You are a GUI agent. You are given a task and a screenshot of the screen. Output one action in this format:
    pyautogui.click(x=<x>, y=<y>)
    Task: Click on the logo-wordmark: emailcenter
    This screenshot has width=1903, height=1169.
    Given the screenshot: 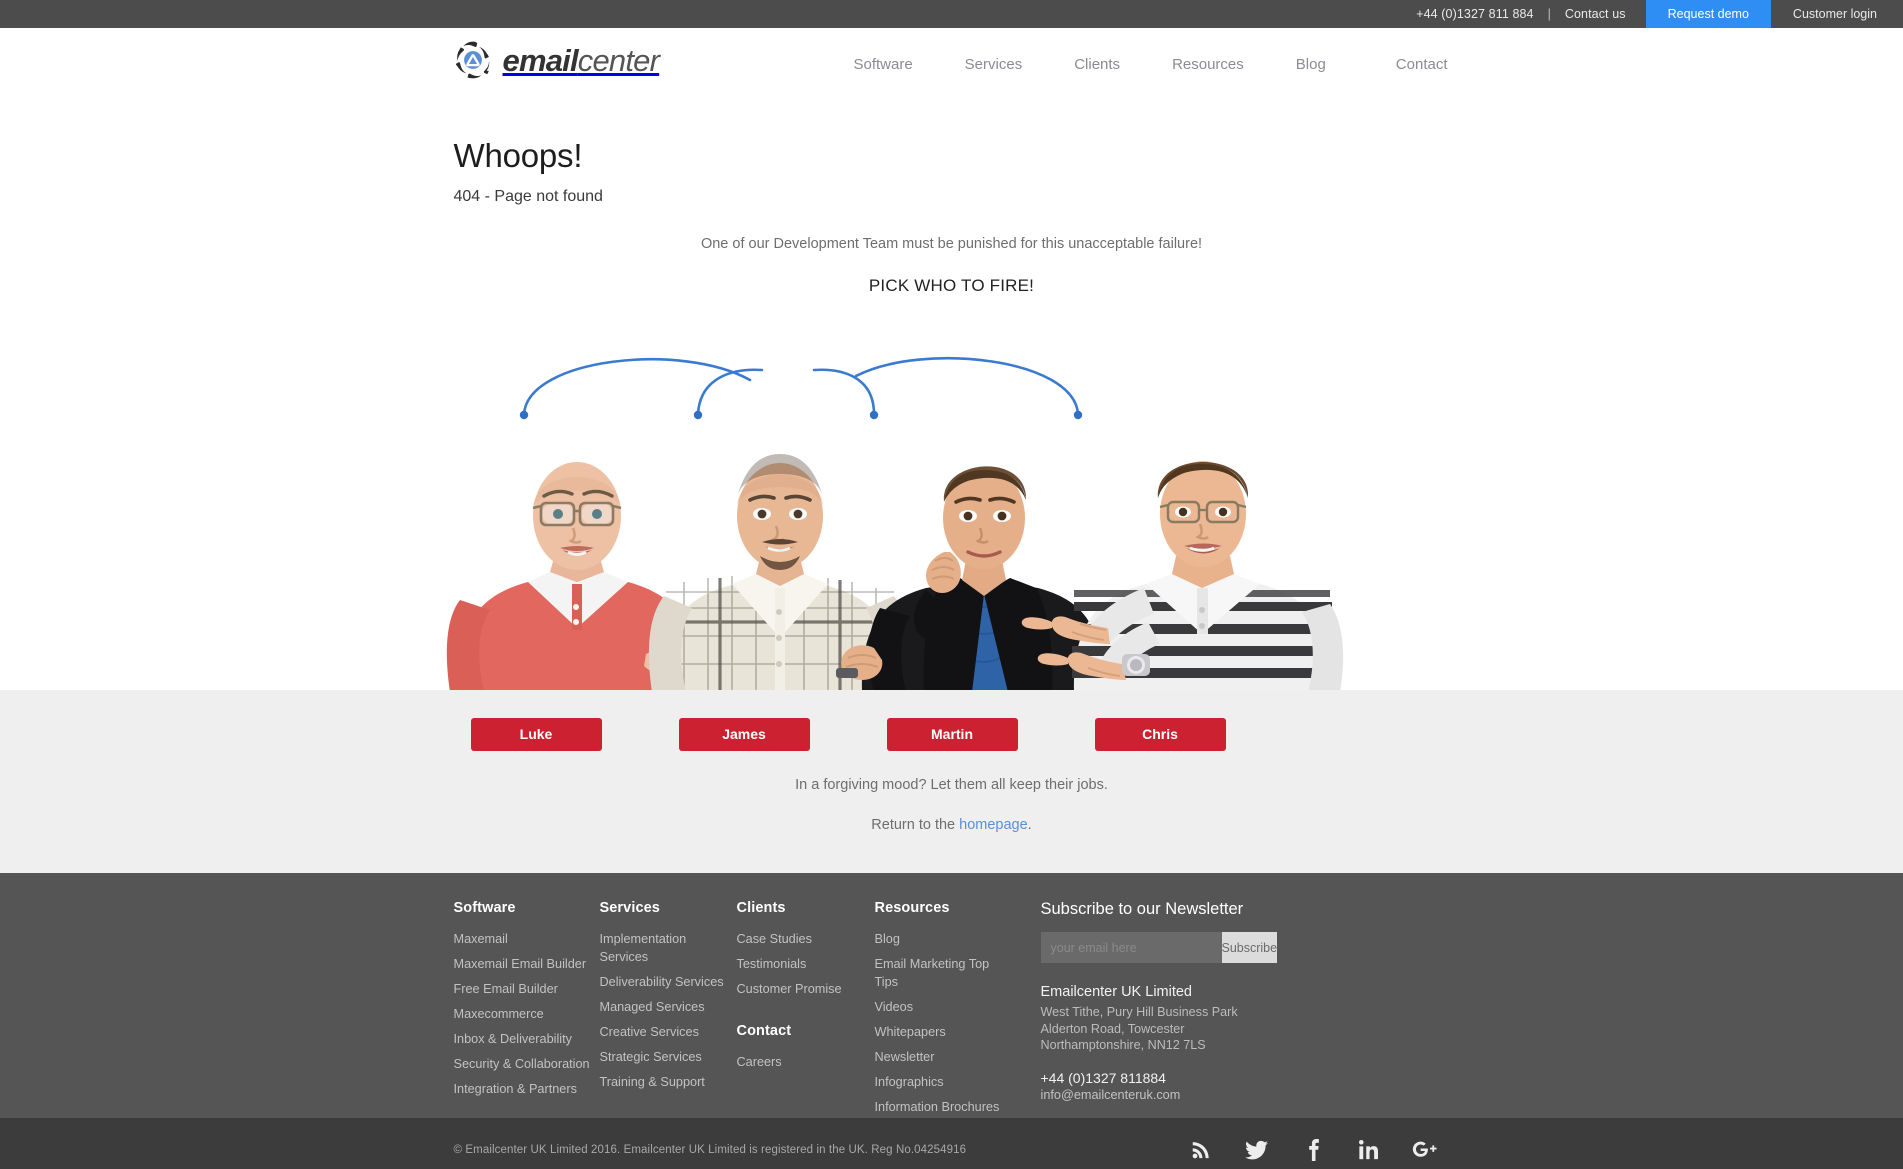 What is the action you would take?
    pyautogui.click(x=581, y=60)
    